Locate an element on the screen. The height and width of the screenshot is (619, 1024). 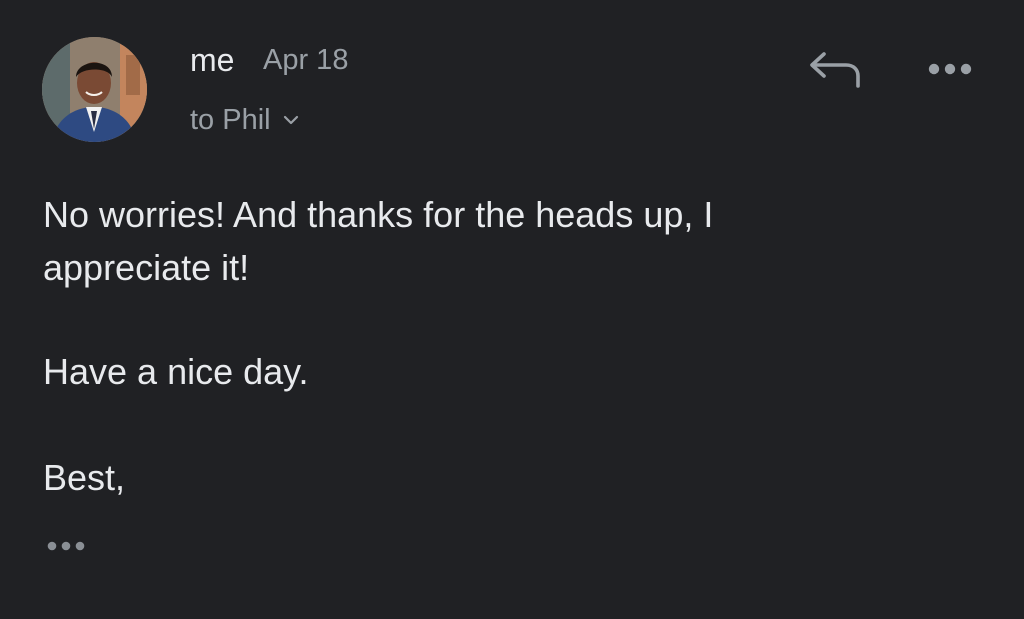
reply-button is located at coordinates (834, 69).